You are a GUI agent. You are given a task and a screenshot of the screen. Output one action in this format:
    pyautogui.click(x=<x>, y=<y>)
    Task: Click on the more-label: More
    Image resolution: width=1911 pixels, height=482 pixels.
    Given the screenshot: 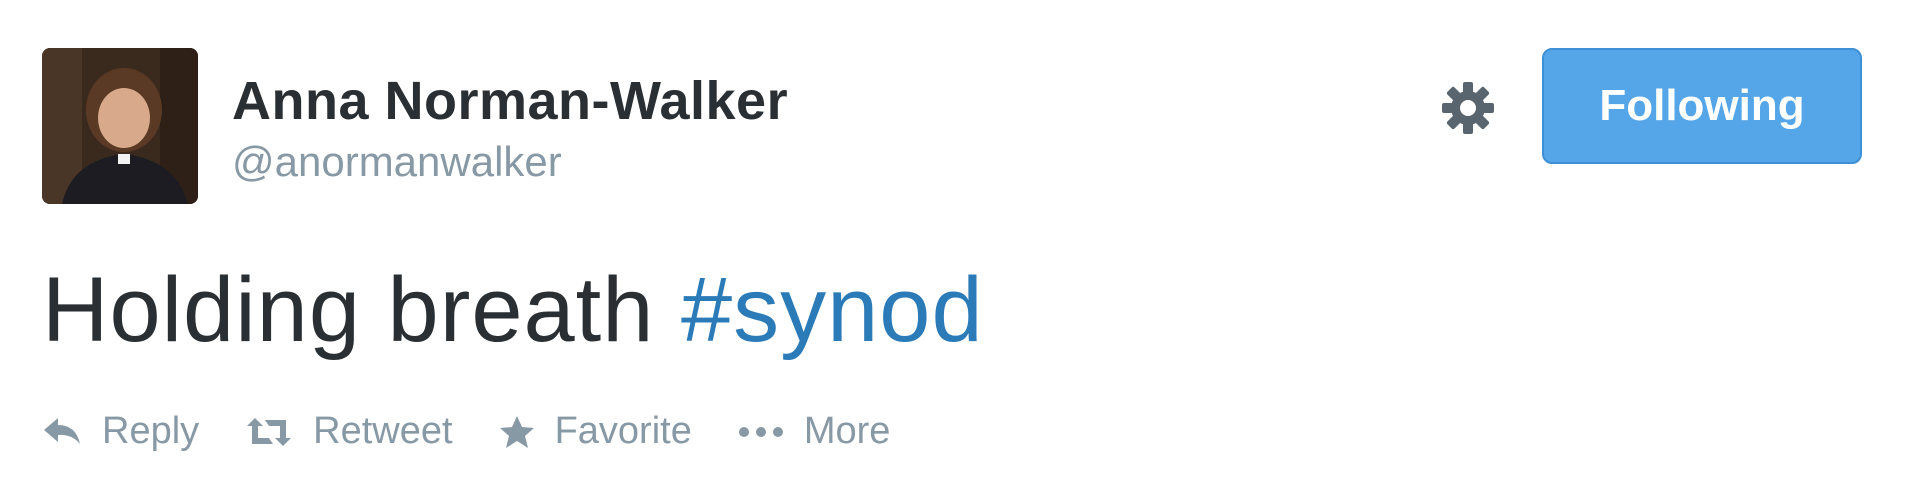 What is the action you would take?
    pyautogui.click(x=847, y=431)
    